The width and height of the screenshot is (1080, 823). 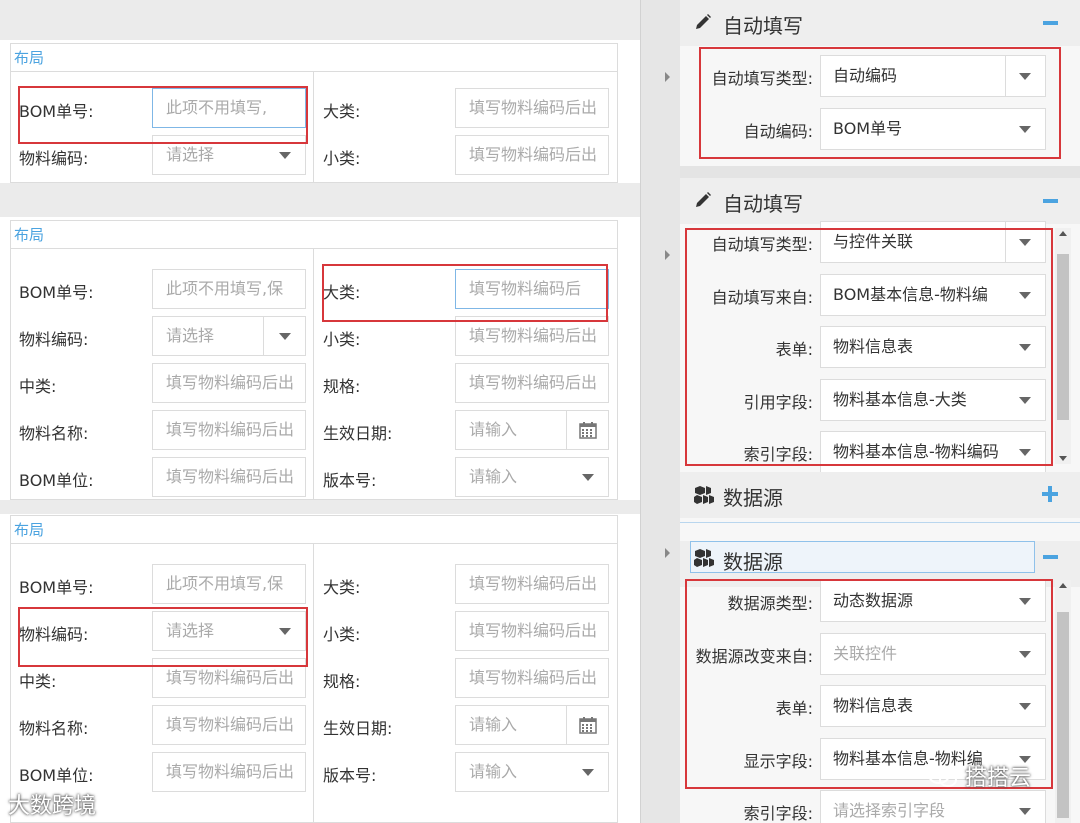 What do you see at coordinates (320, 507) in the screenshot?
I see `canvas-gap` at bounding box center [320, 507].